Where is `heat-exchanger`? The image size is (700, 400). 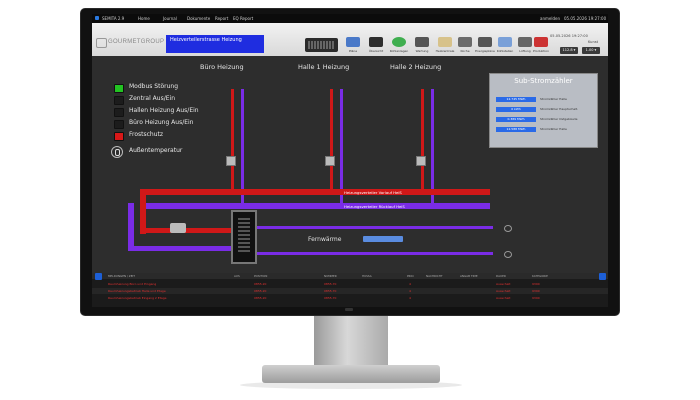 heat-exchanger is located at coordinates (244, 237).